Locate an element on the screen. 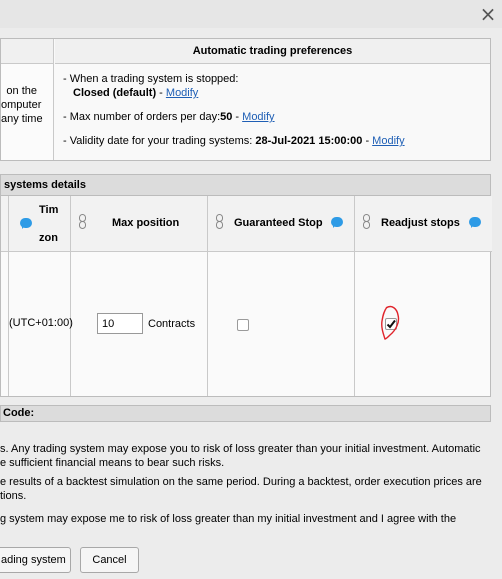  col-left-edge is located at coordinates (5, 296).